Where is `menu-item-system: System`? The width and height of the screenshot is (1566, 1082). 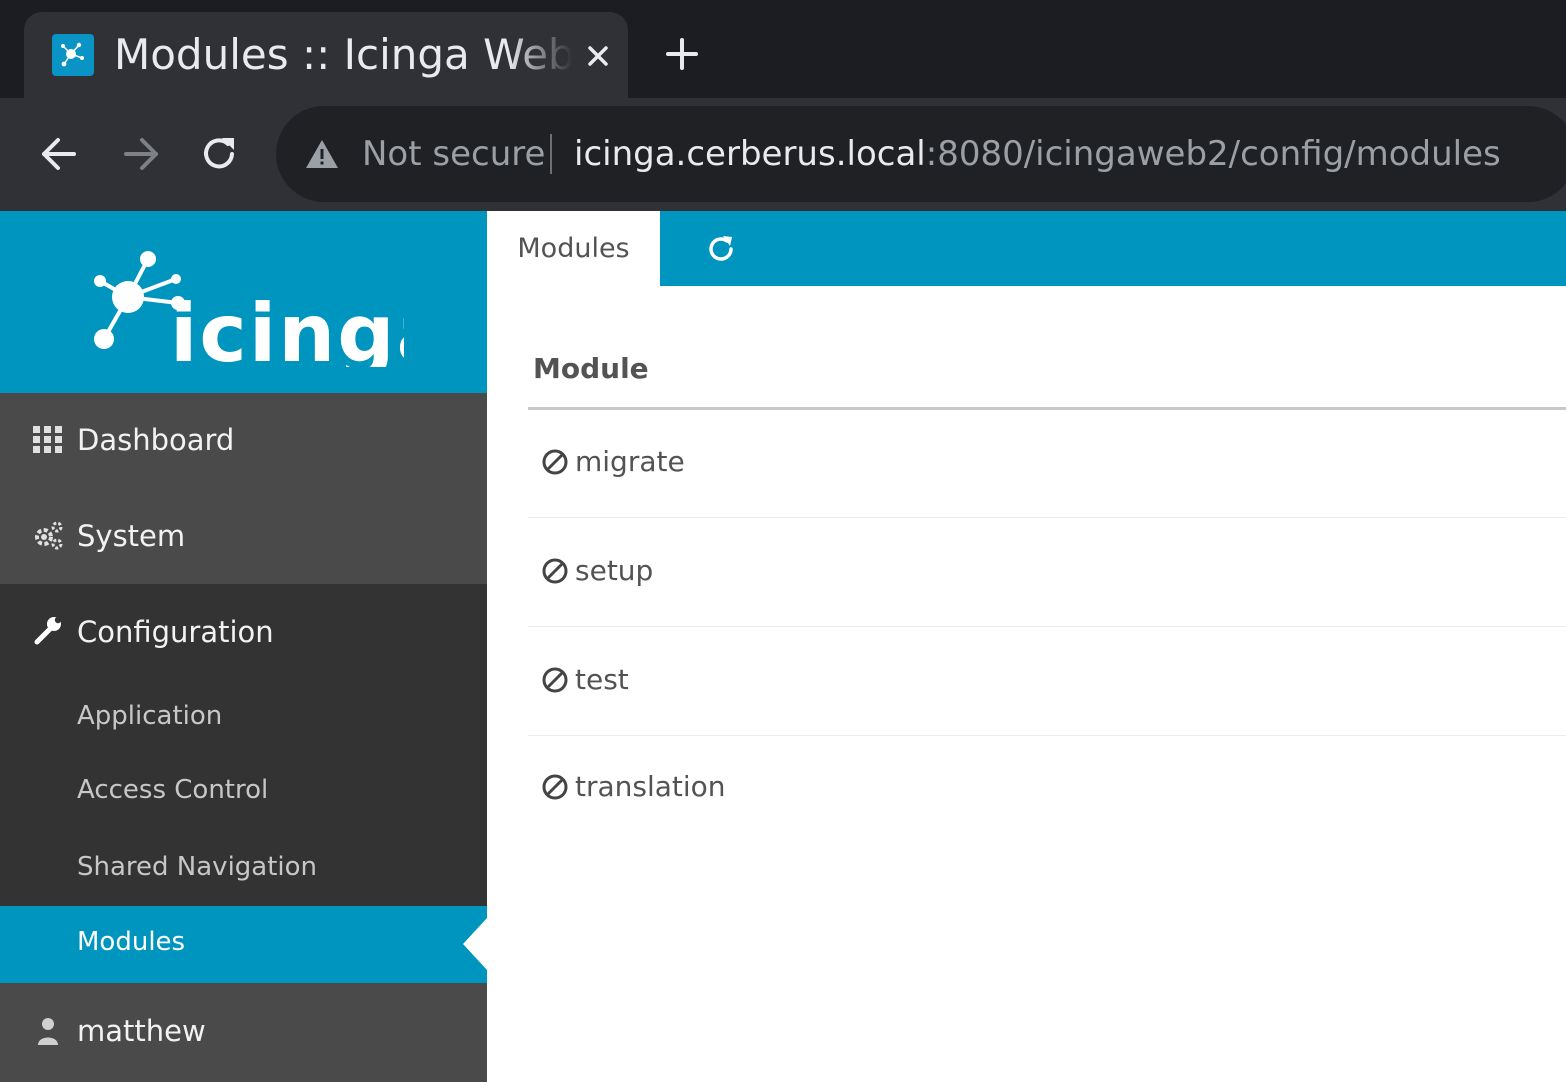
menu-item-system: System is located at coordinates (243, 536).